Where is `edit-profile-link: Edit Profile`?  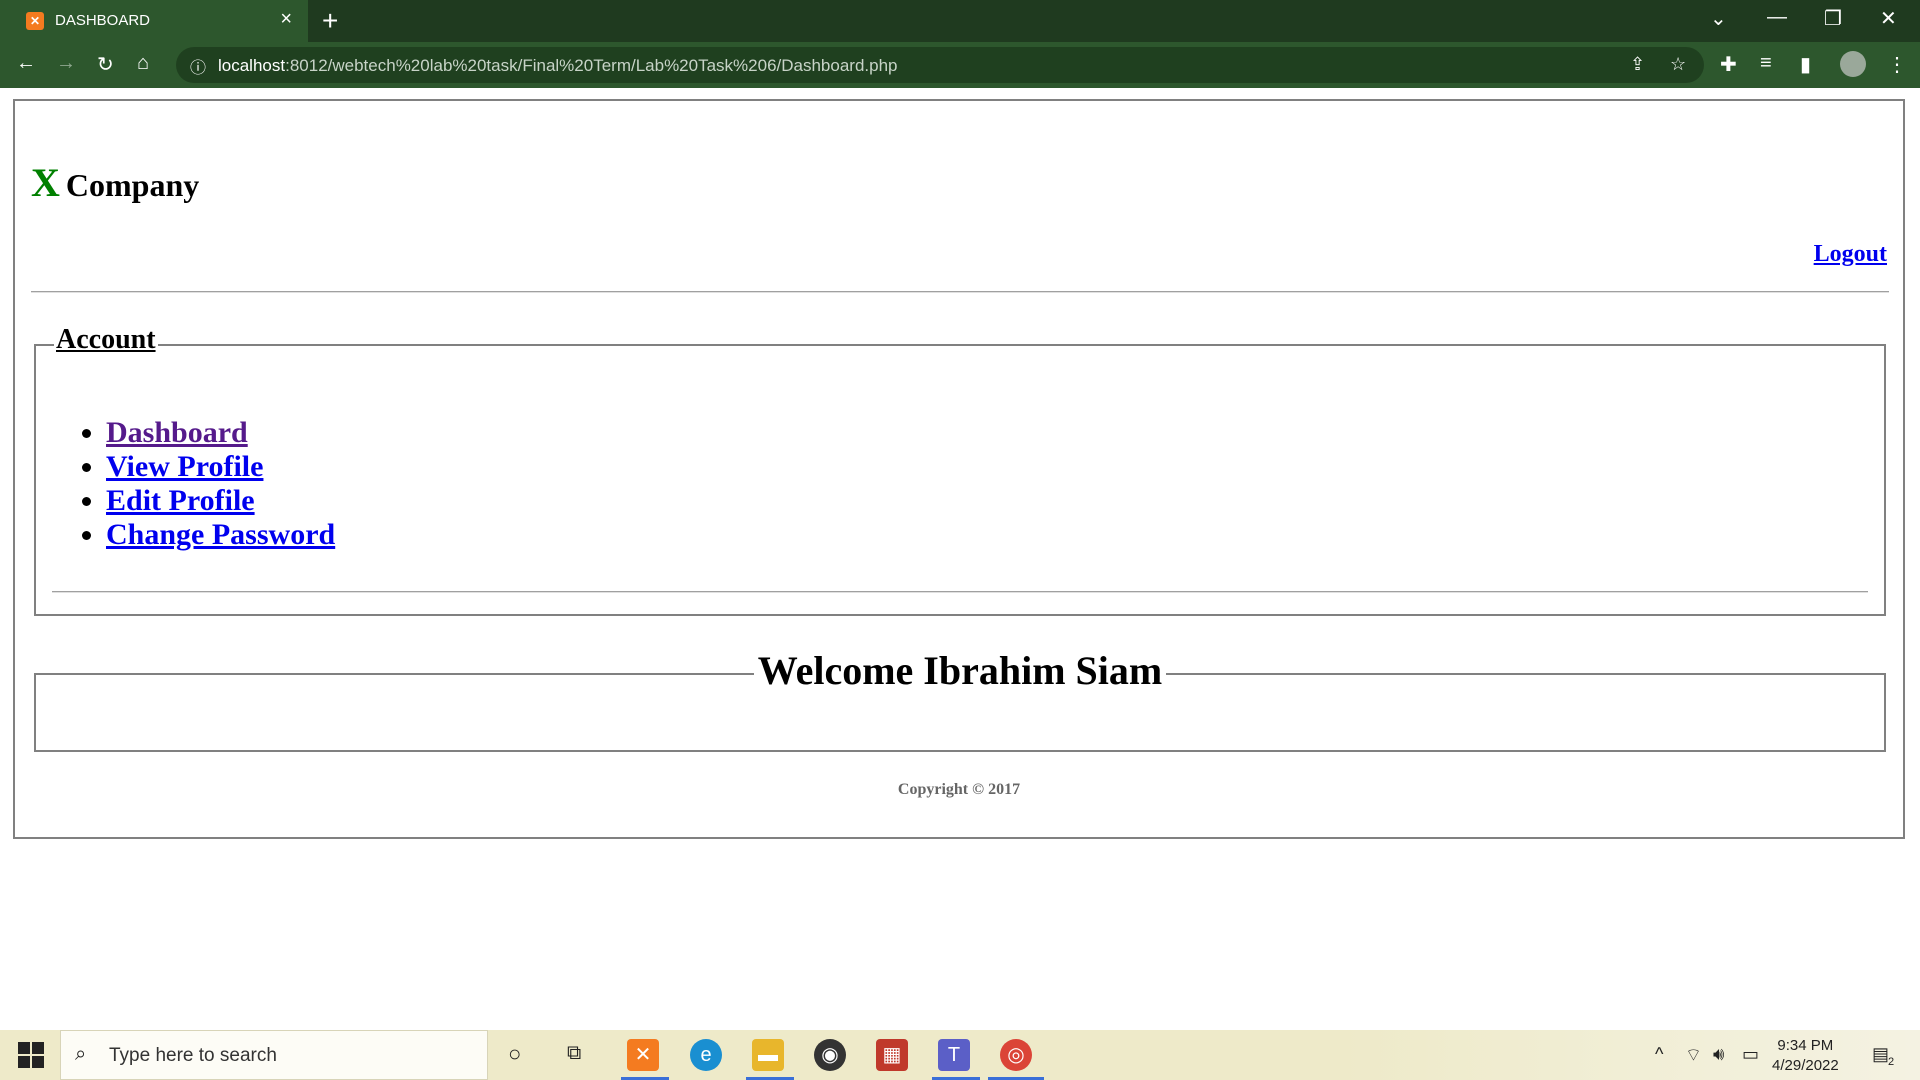 edit-profile-link: Edit Profile is located at coordinates (180, 500).